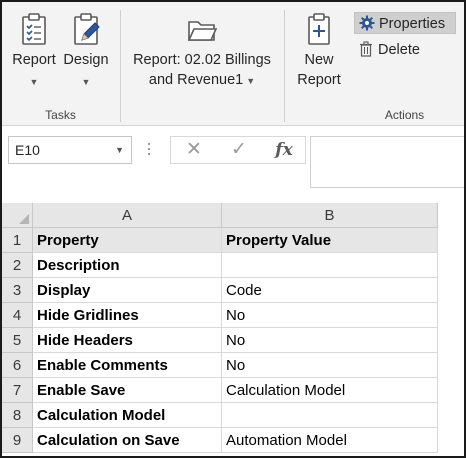  What do you see at coordinates (196, 80) in the screenshot?
I see `report-picker-line2: and Revenue1` at bounding box center [196, 80].